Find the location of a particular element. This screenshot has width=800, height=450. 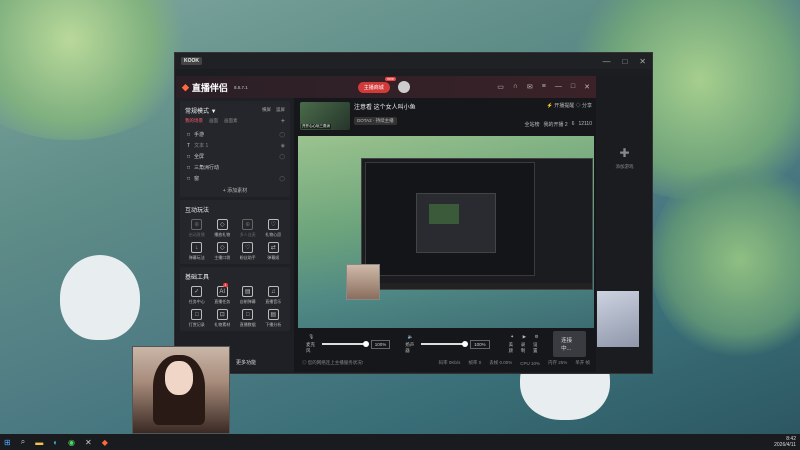

scene-item: T 文本 1 ◉ is located at coordinates (235, 145).